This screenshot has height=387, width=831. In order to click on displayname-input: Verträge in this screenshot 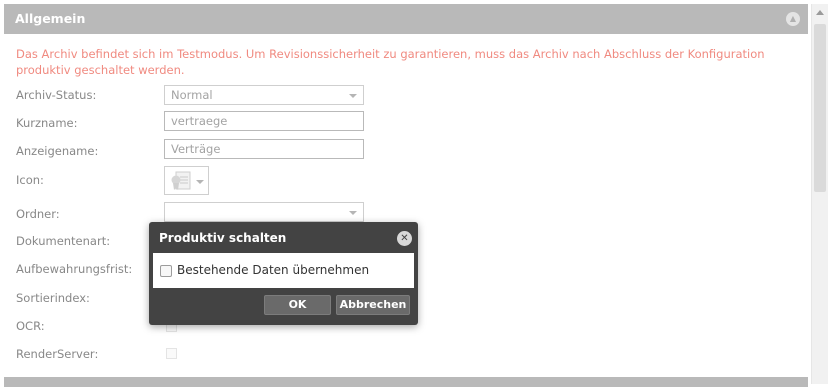, I will do `click(264, 149)`.